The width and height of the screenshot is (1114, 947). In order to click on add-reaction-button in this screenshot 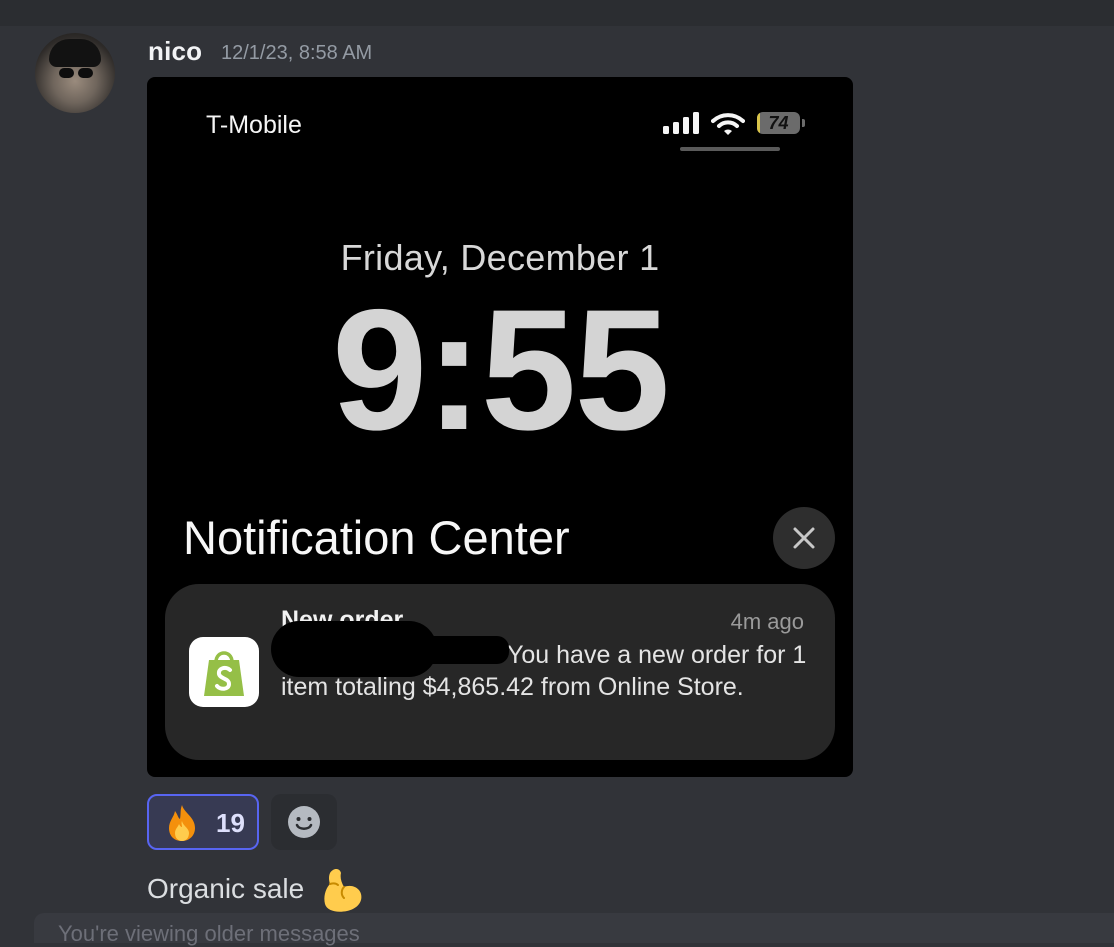, I will do `click(304, 822)`.